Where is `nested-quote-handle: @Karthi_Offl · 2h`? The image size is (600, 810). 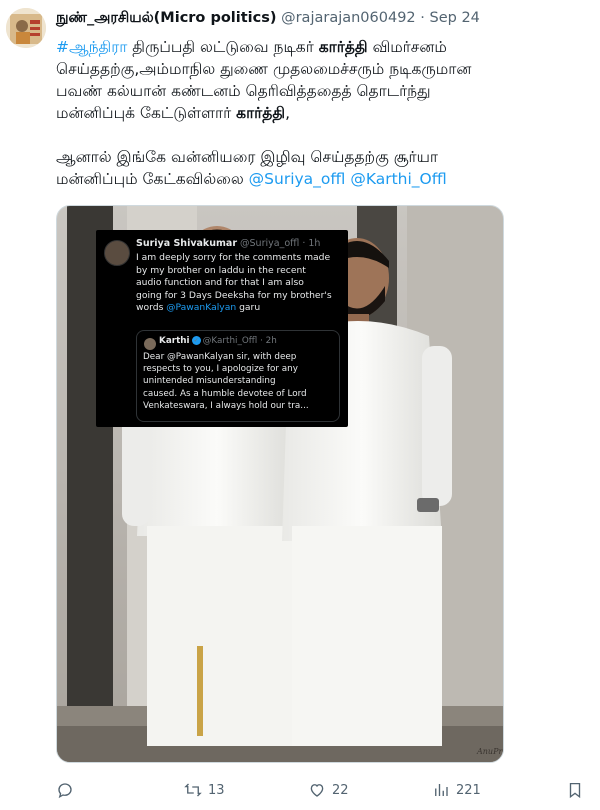 nested-quote-handle: @Karthi_Offl · 2h is located at coordinates (239, 341).